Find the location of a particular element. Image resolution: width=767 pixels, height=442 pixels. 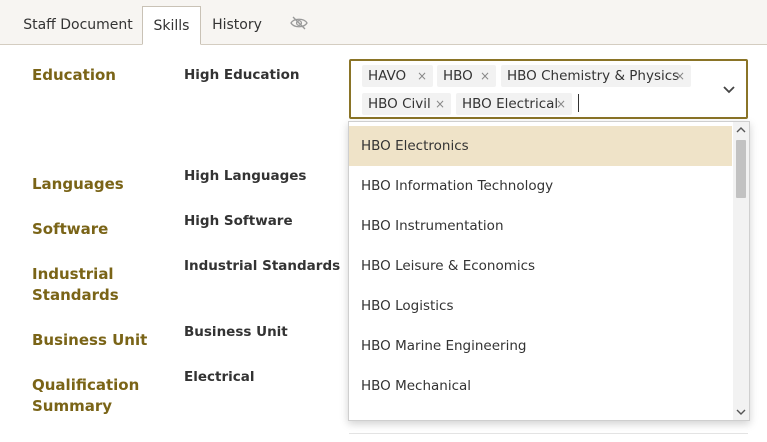

selected-chip: HAVO × is located at coordinates (397, 76).